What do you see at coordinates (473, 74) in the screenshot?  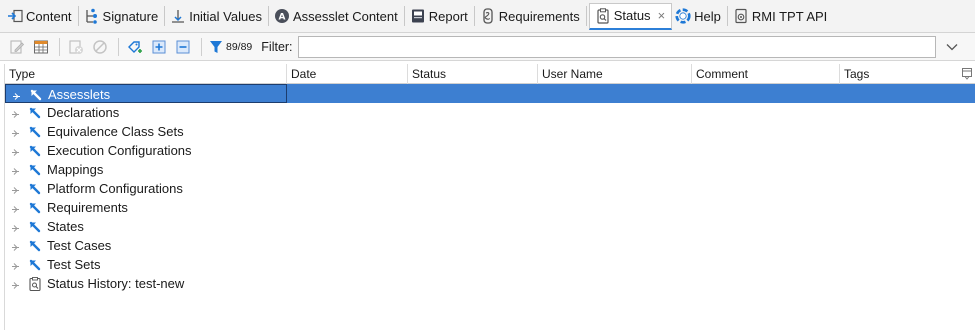 I see `column-header-status: Status` at bounding box center [473, 74].